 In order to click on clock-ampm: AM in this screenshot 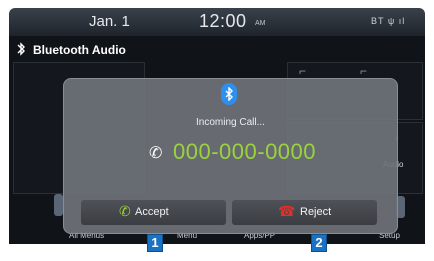, I will do `click(260, 23)`.